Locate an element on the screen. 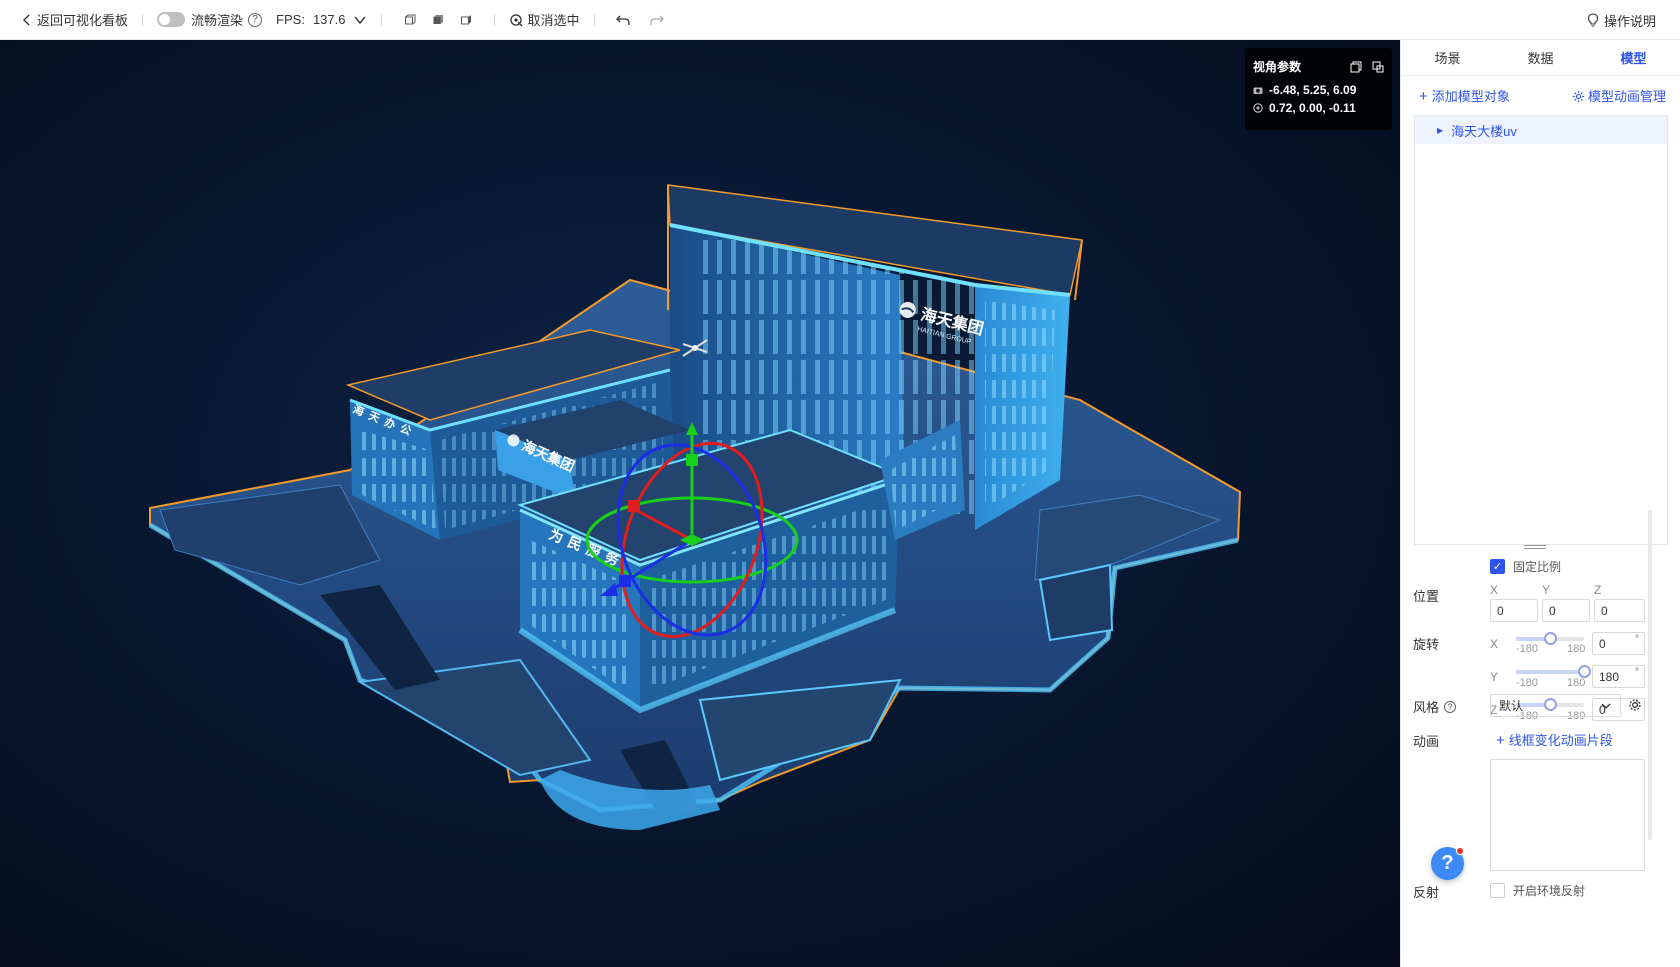 The width and height of the screenshot is (1680, 967). style-label-group: 风格 ? is located at coordinates (1435, 706).